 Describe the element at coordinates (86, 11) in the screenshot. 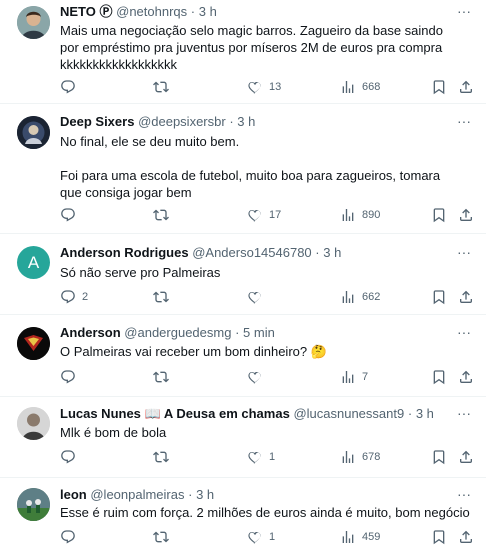

I see `display-name: NETO Ⓟ` at that location.